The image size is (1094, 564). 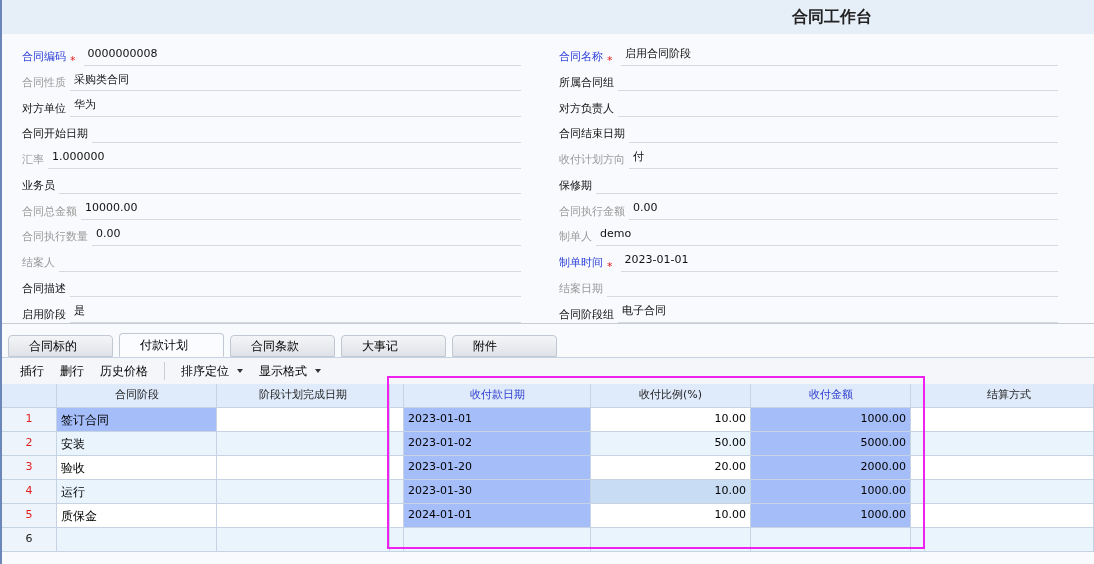 I want to click on field-label: 结案日期, so click(x=581, y=288).